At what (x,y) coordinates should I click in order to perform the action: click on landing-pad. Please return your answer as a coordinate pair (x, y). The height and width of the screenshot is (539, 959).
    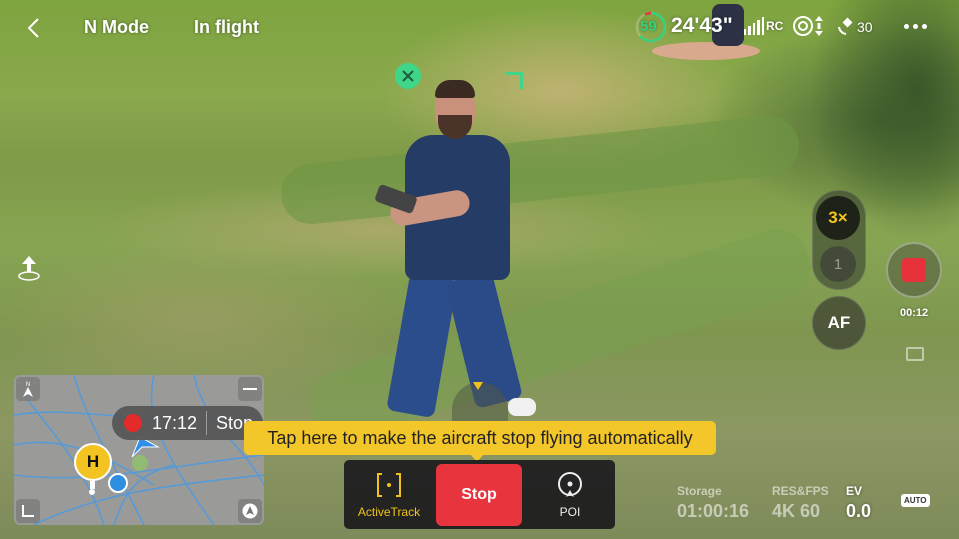
    Looking at the image, I should click on (706, 51).